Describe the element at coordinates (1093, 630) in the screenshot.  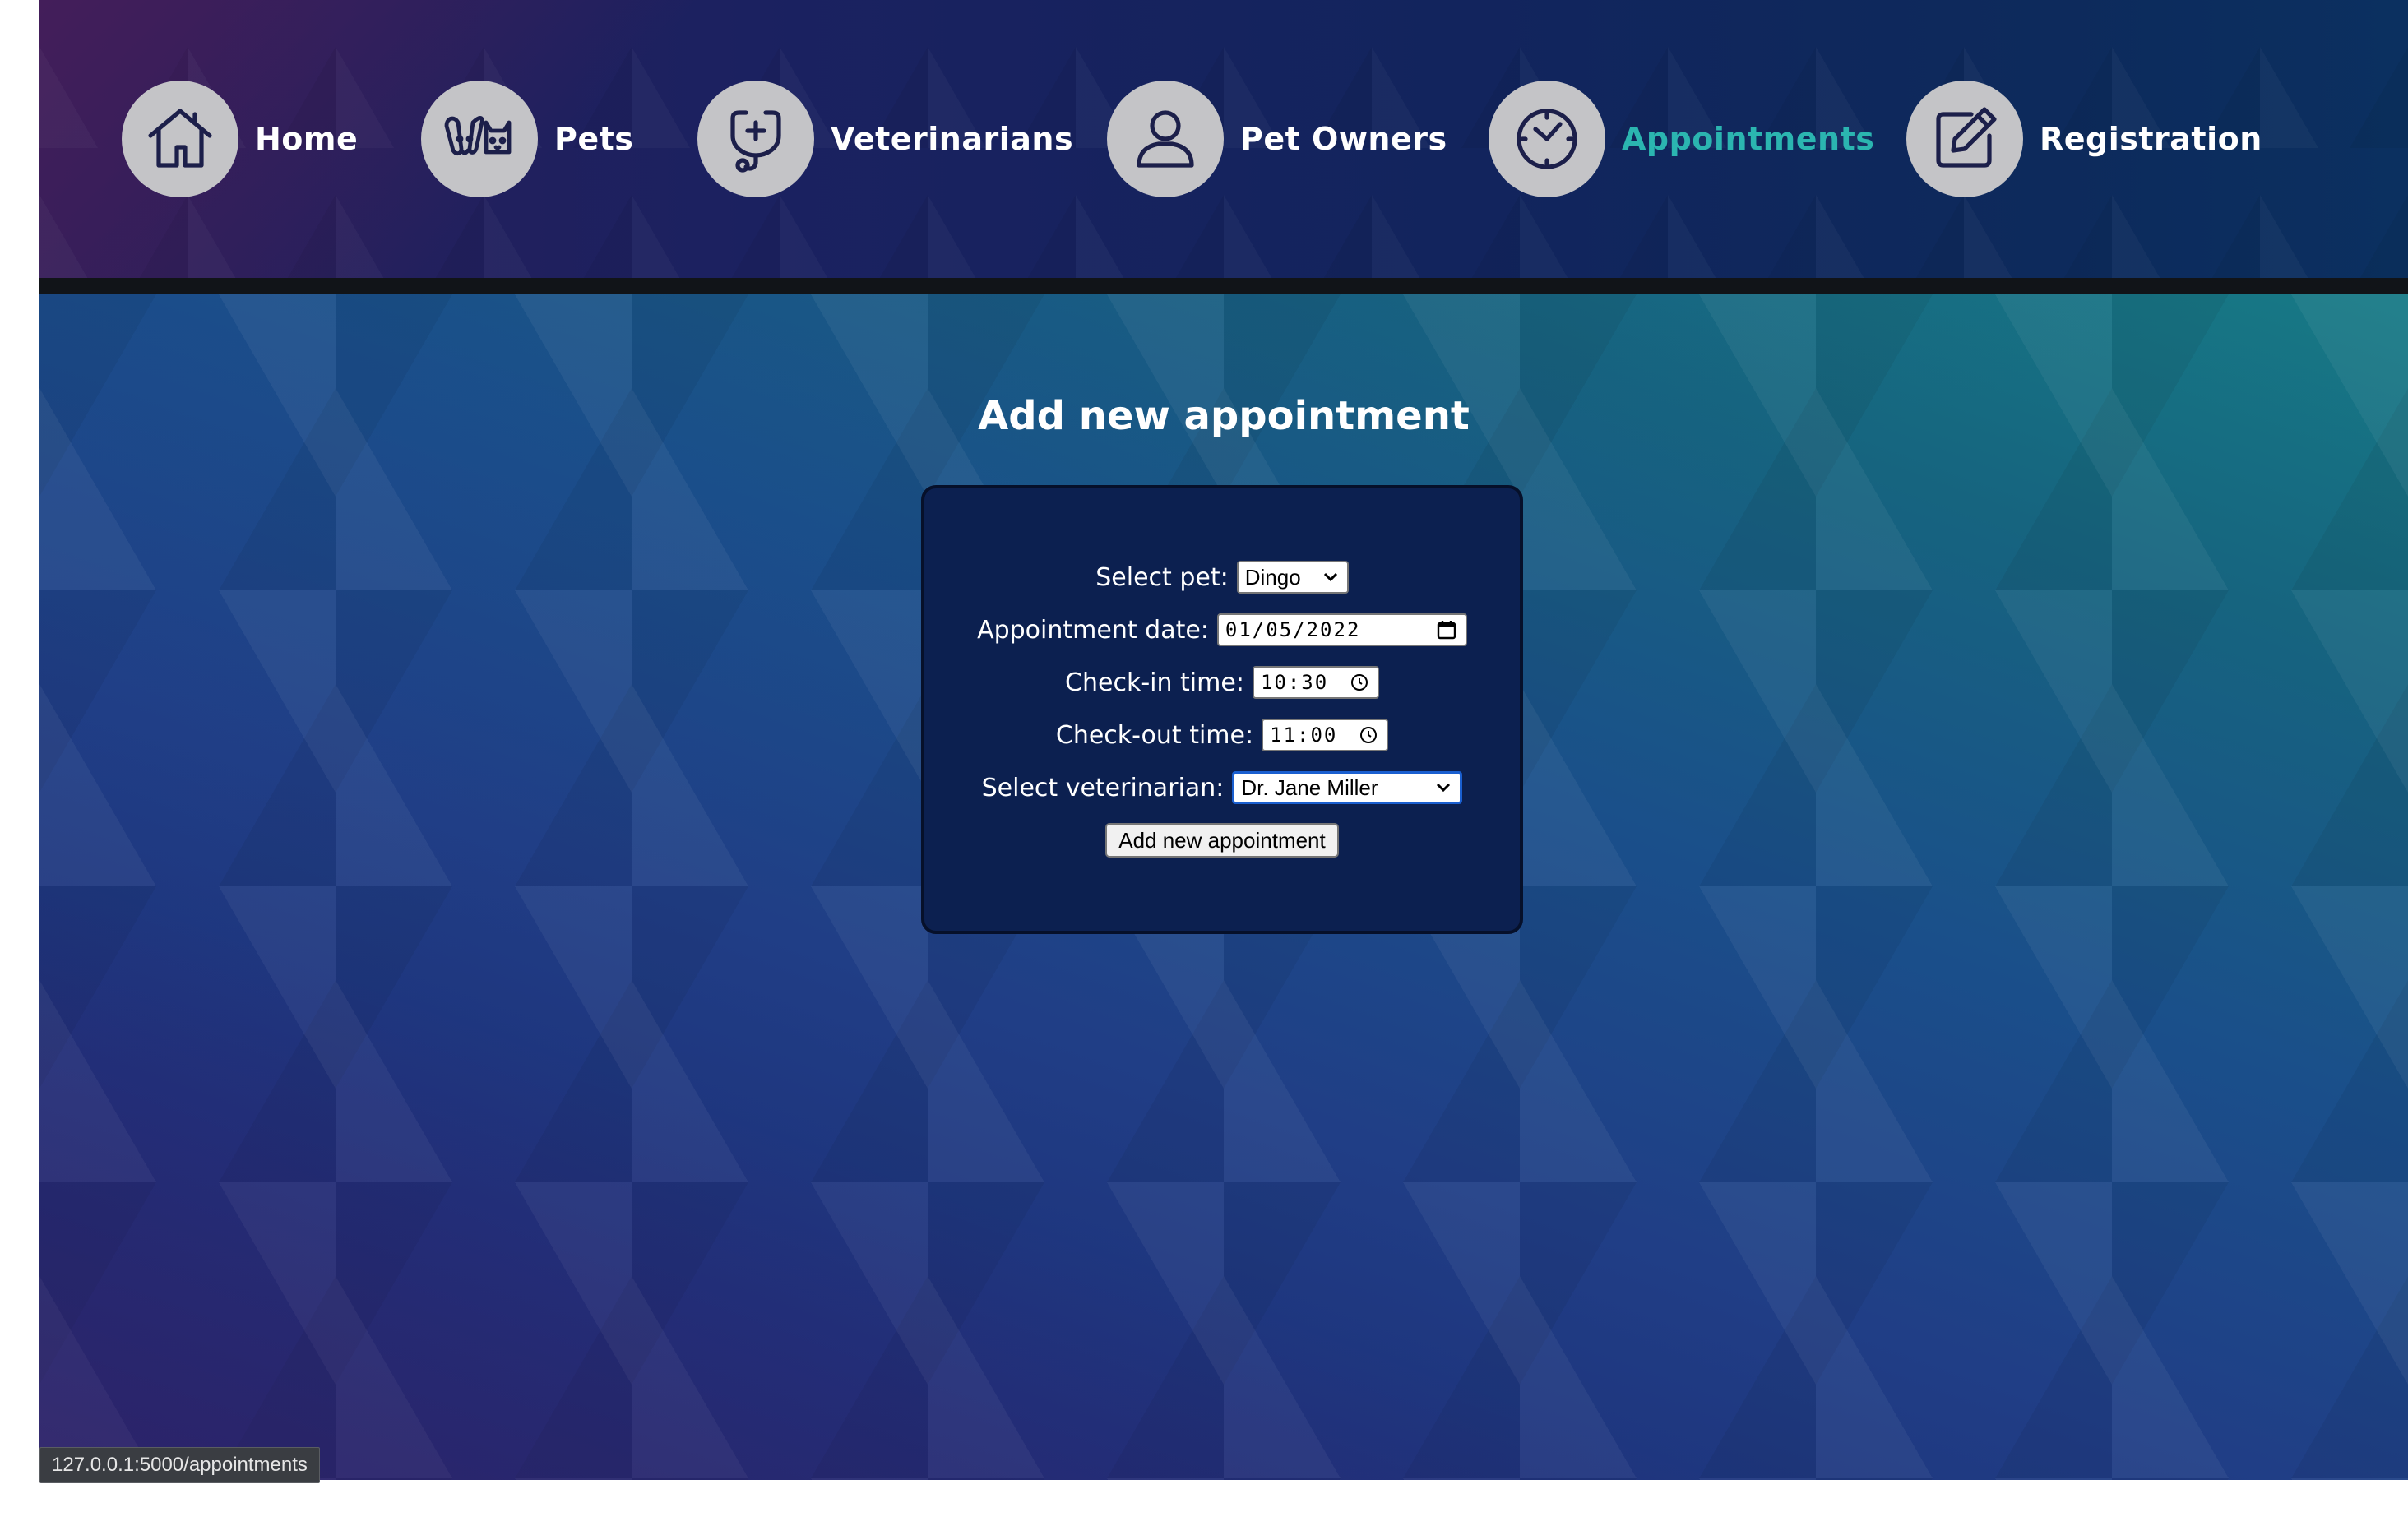
I see `date-label: Appointment date:` at that location.